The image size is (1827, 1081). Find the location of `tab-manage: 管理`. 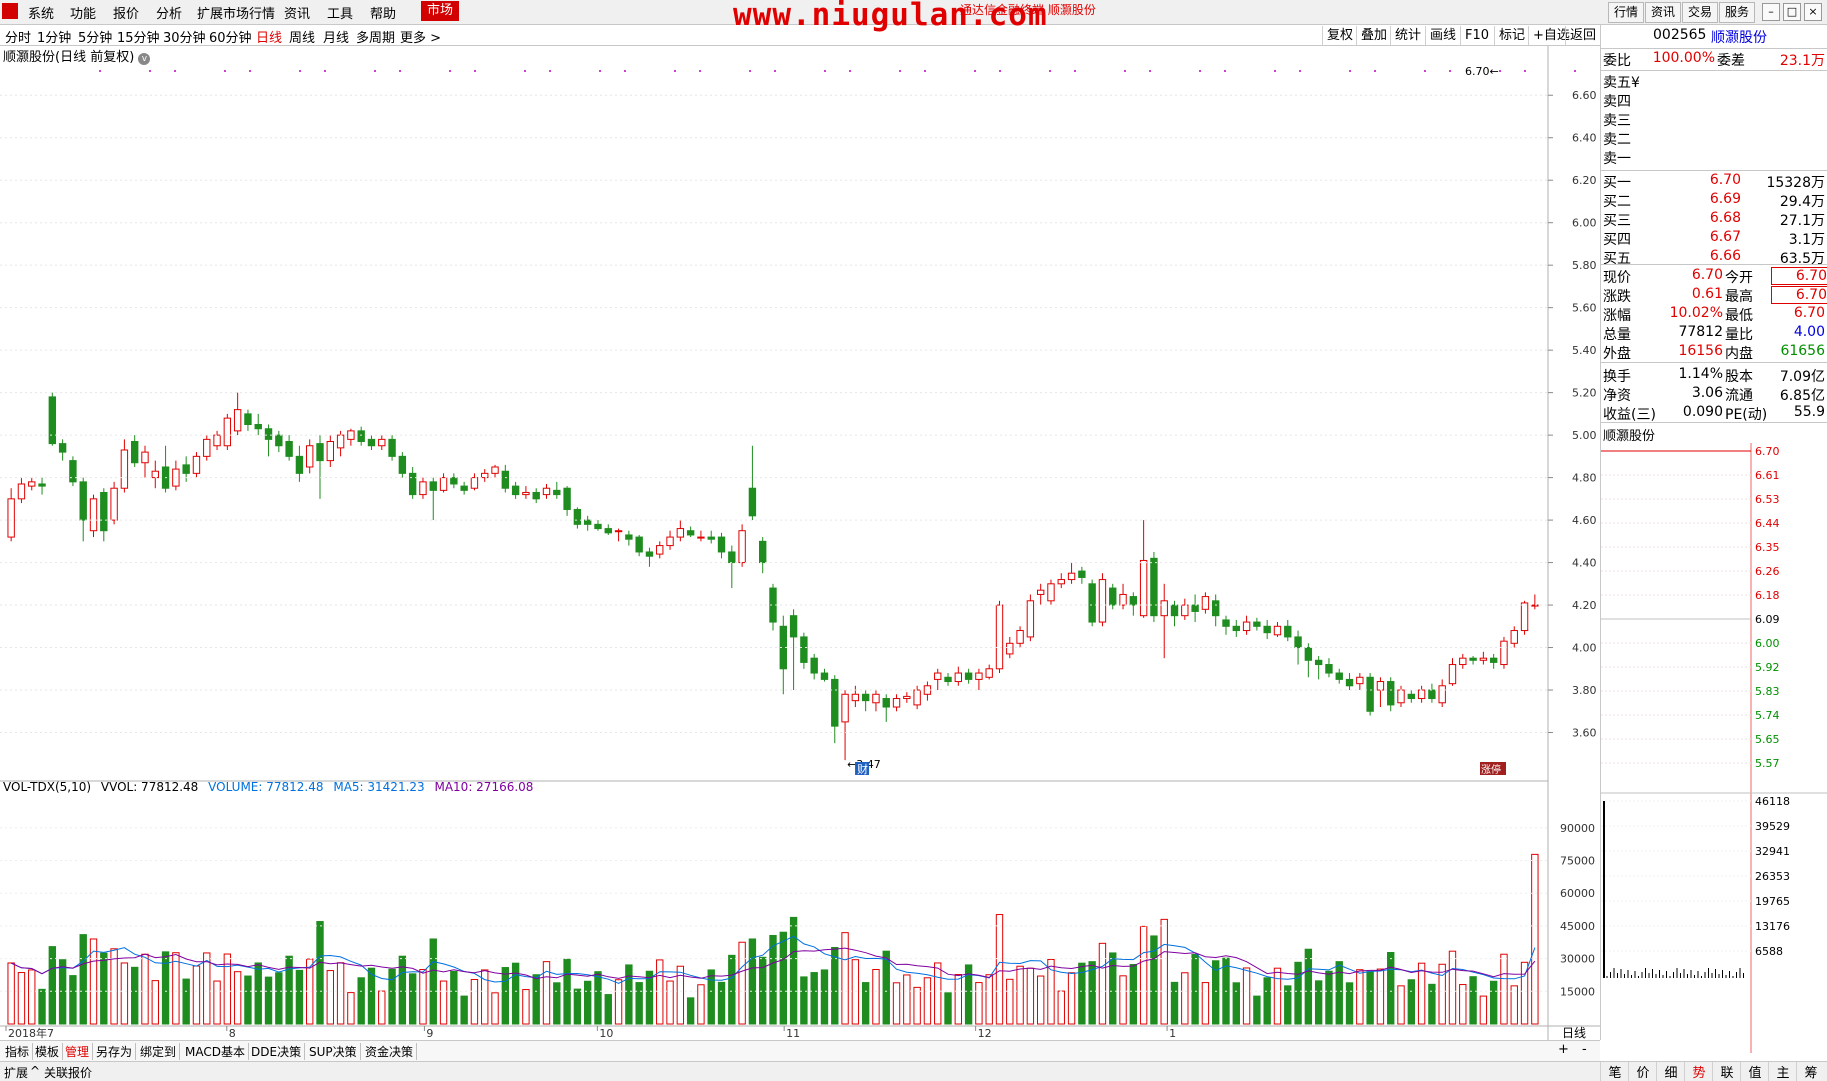

tab-manage: 管理 is located at coordinates (78, 1051).